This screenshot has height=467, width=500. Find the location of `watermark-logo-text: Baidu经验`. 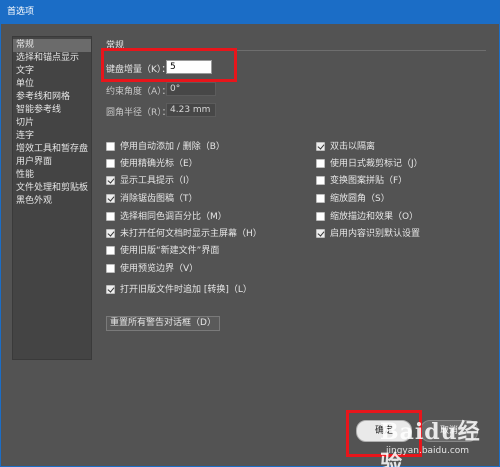

watermark-logo-text: Baidu经验 is located at coordinates (430, 443).